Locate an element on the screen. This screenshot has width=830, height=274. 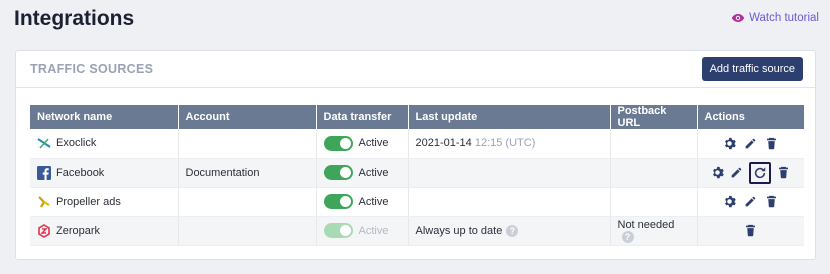
network-name-cell: Zeropark is located at coordinates (104, 231).